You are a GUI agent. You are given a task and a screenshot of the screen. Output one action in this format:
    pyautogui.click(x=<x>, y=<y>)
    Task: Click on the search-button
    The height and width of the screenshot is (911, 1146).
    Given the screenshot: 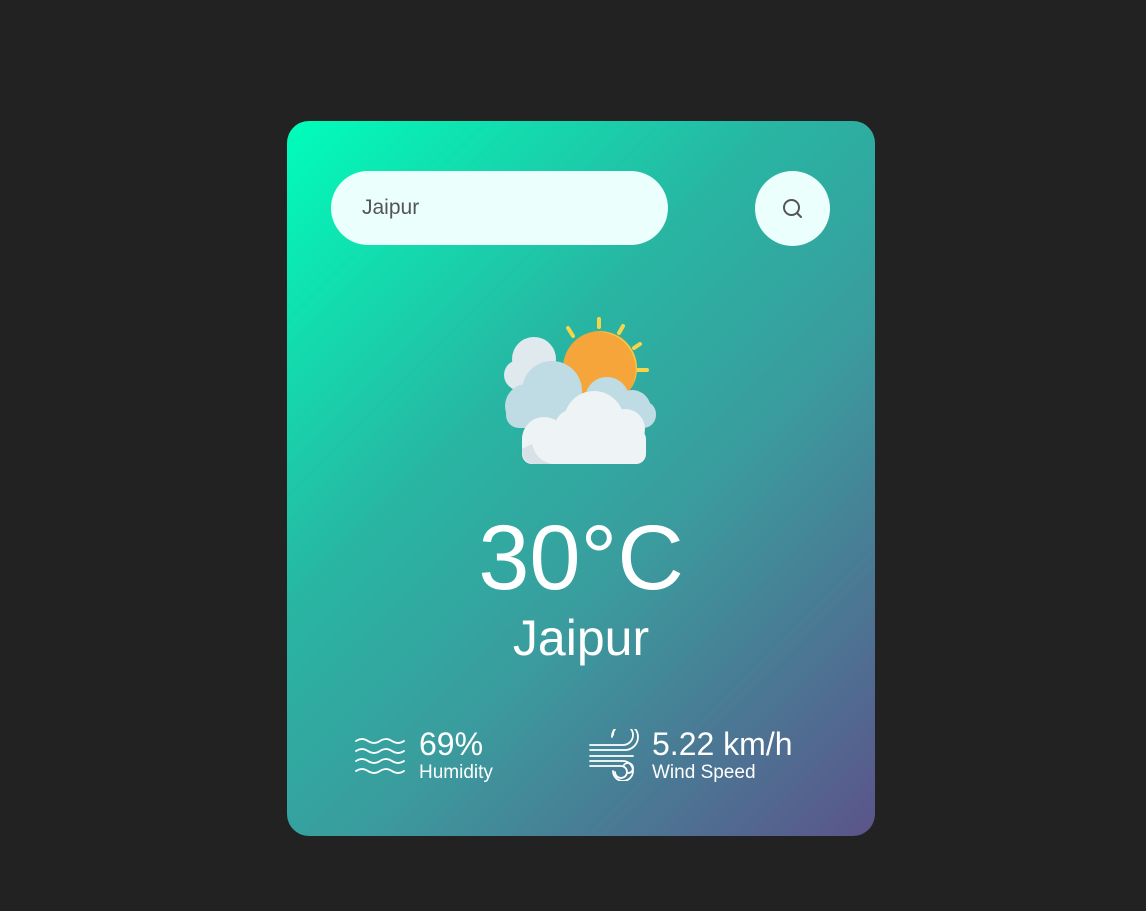 What is the action you would take?
    pyautogui.click(x=792, y=208)
    